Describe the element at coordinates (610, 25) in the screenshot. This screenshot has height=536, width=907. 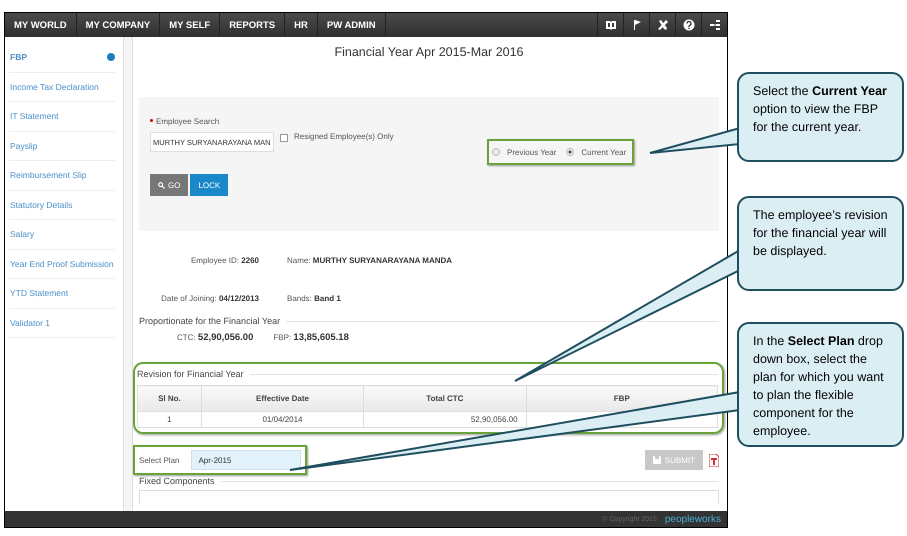
I see `book-icon` at that location.